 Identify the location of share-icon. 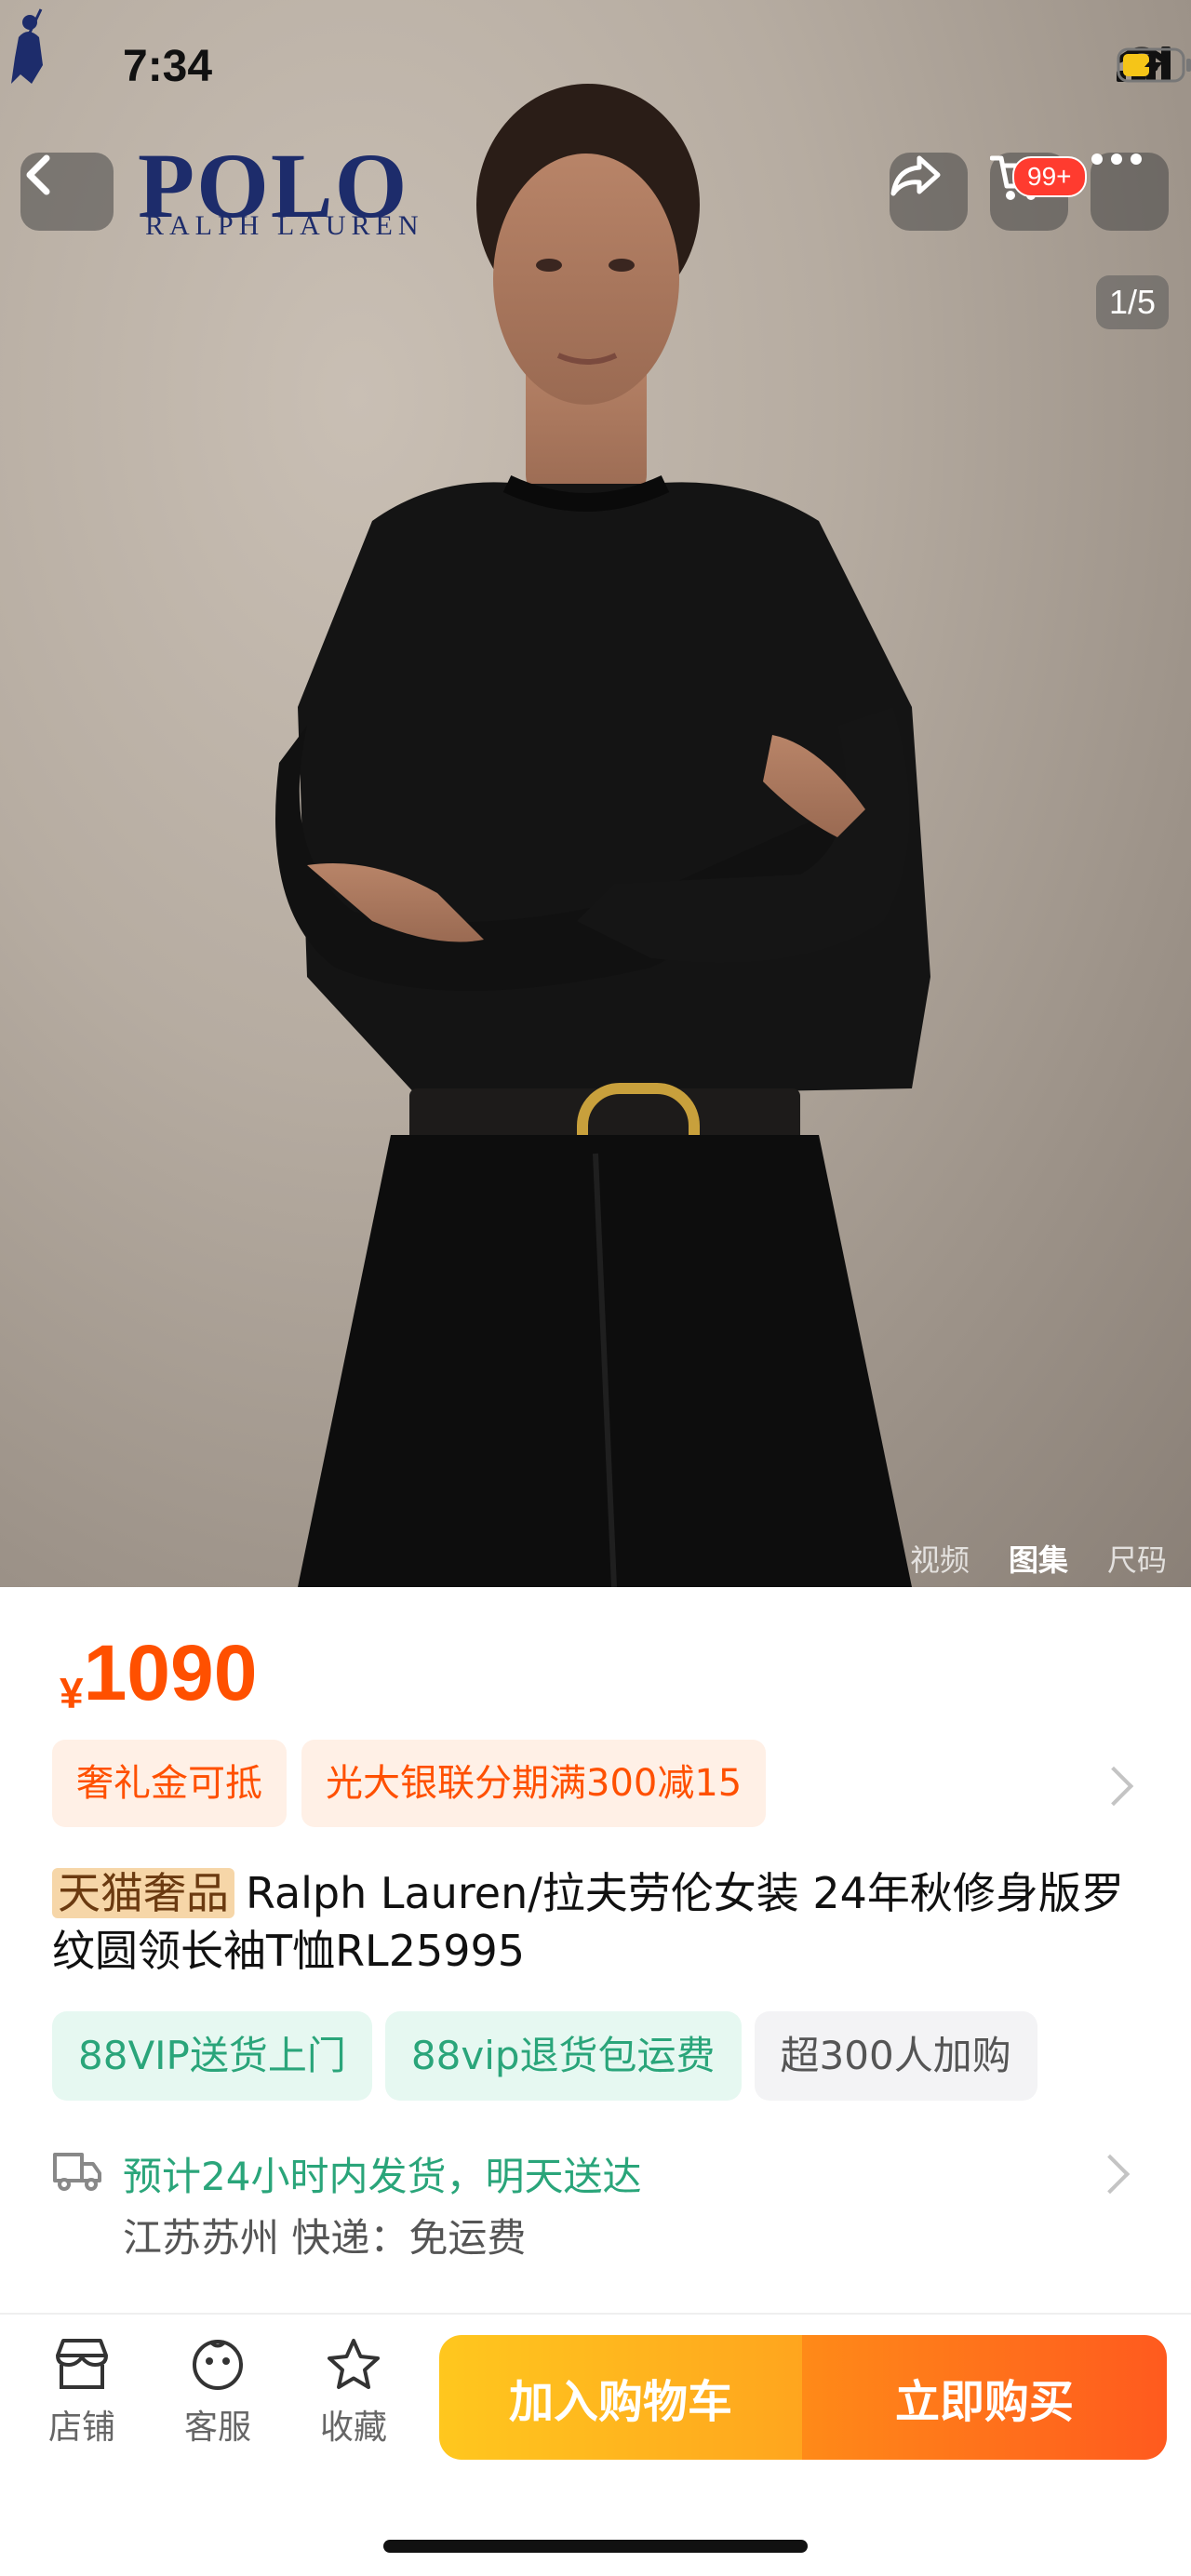
(915, 175).